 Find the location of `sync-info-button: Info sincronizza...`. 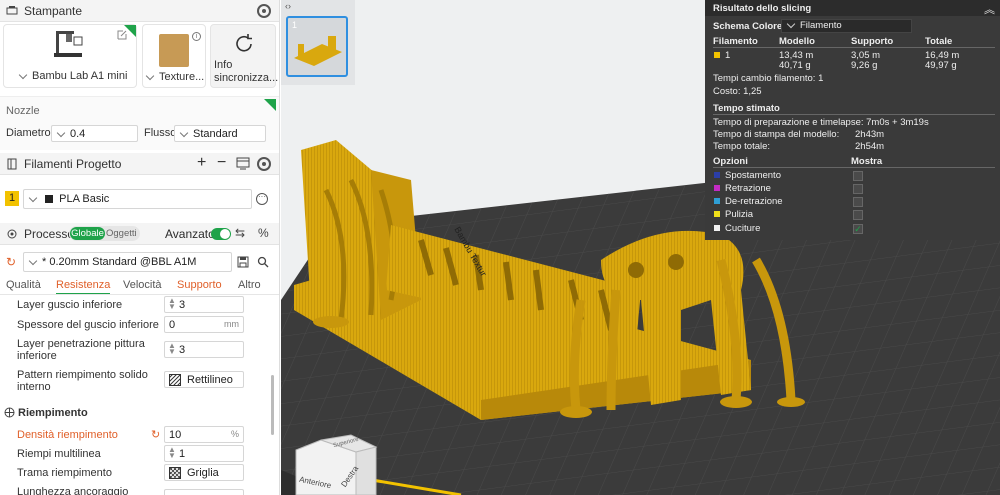

sync-info-button: Info sincronizza... is located at coordinates (244, 56).